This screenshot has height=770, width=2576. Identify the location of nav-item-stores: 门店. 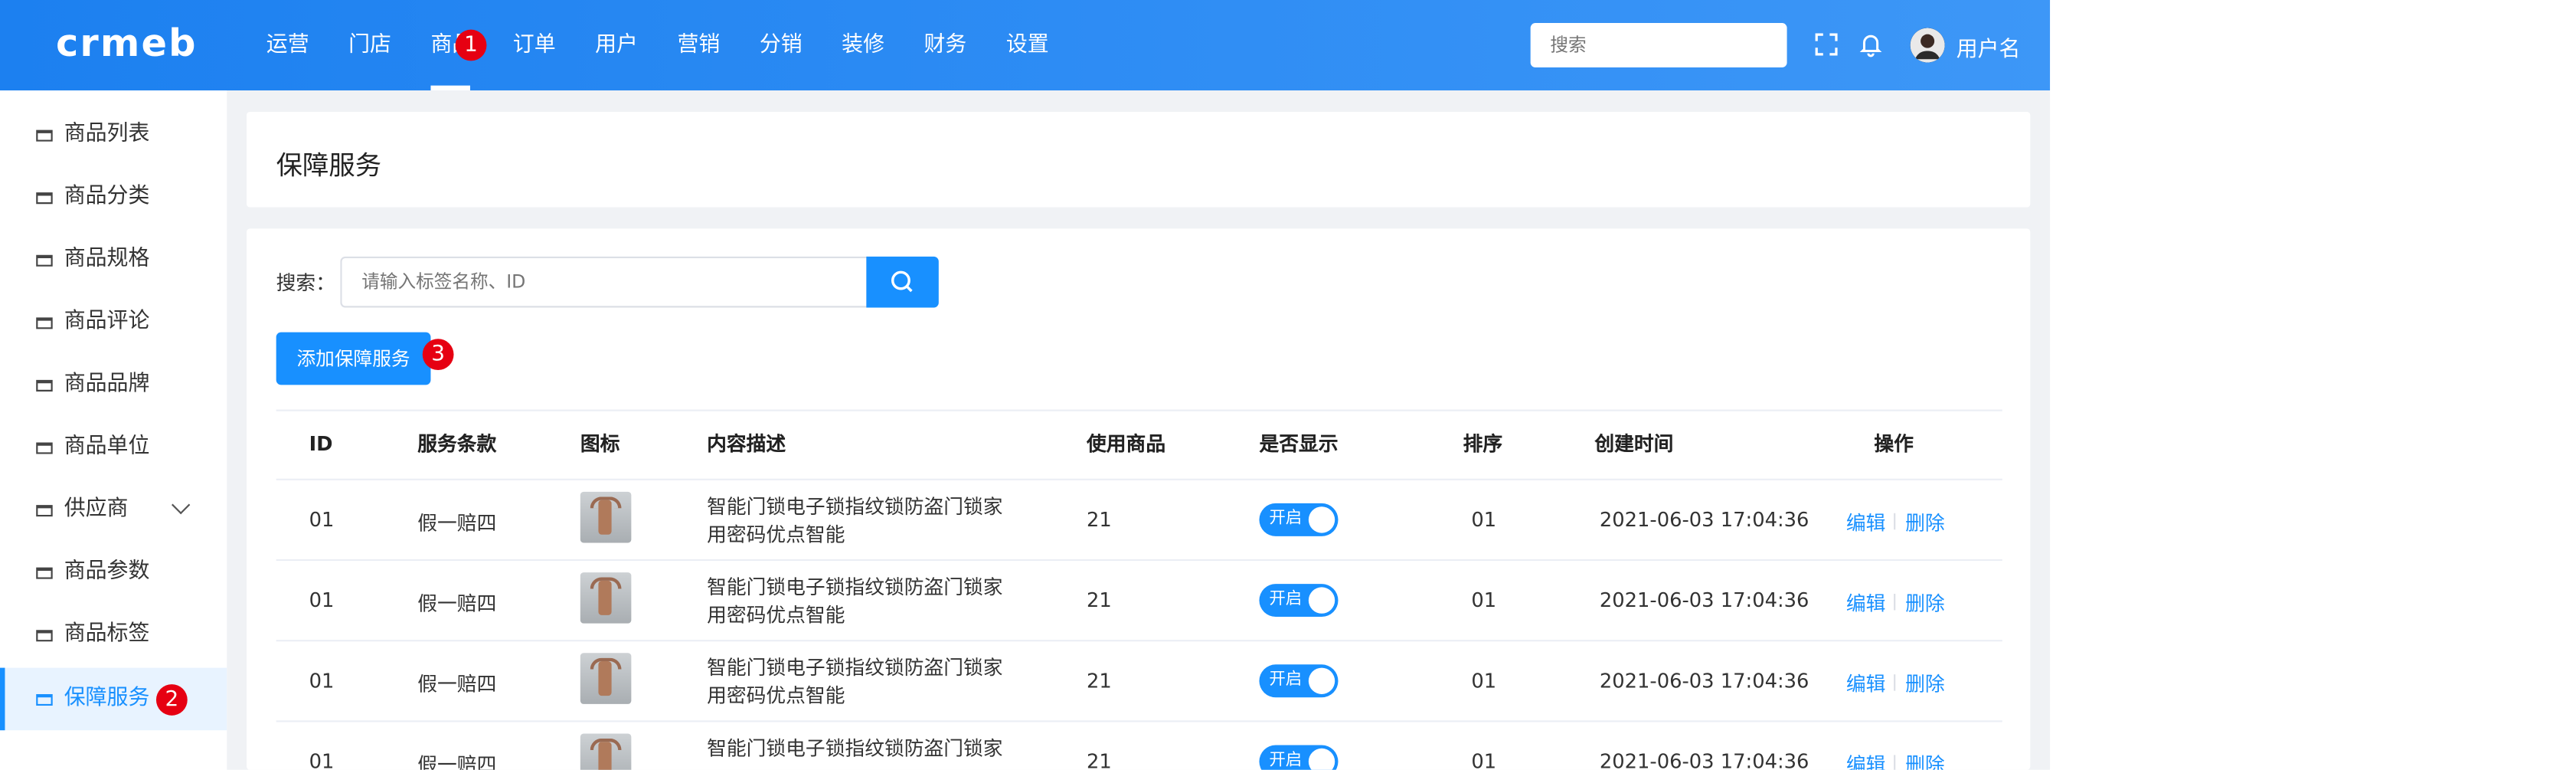
(369, 45).